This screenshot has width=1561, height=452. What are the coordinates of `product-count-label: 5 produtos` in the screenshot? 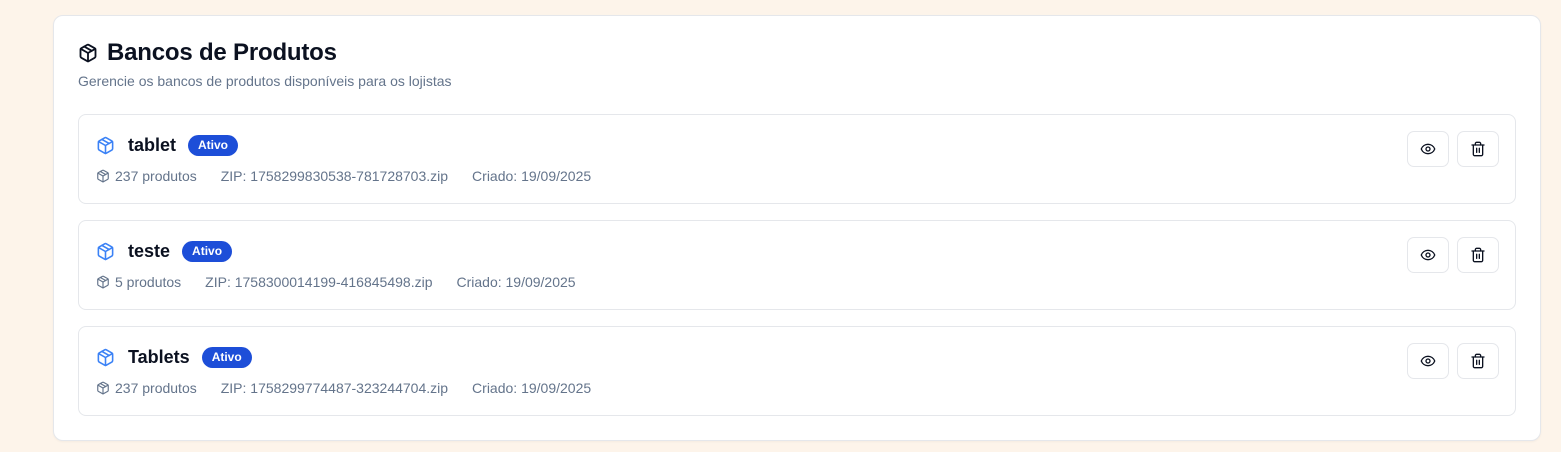 It's located at (148, 282).